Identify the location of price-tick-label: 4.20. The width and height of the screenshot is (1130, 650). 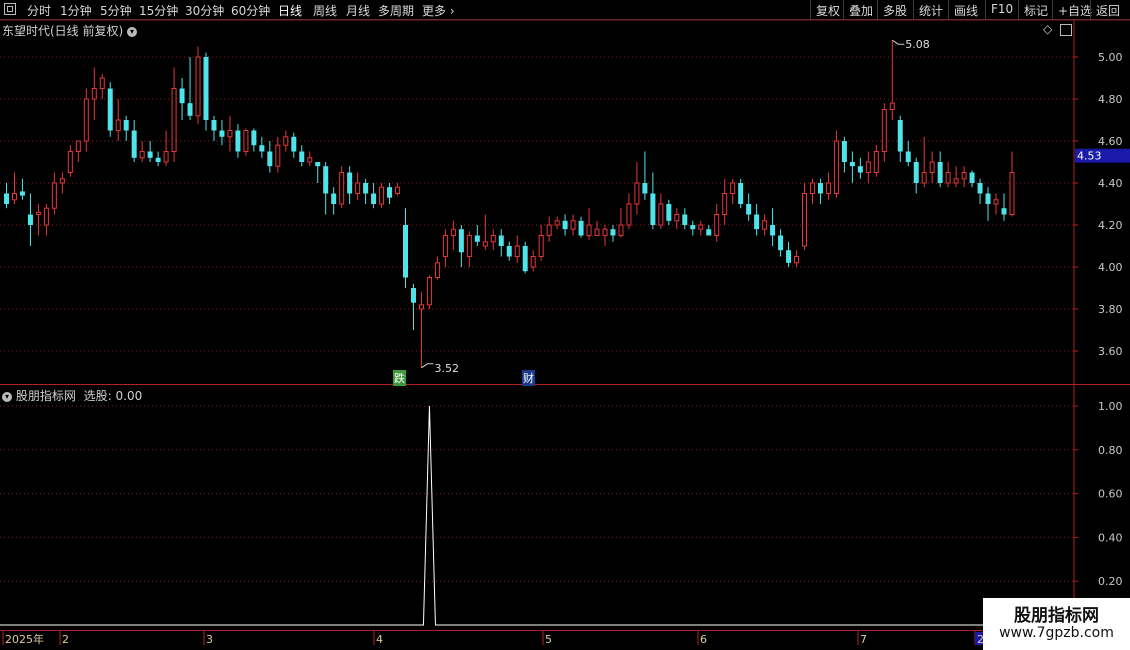
(1110, 225).